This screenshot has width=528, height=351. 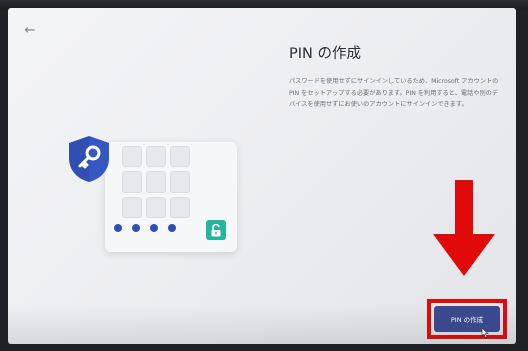 What do you see at coordinates (467, 319) in the screenshot?
I see `create-pin-button: PIN の作成` at bounding box center [467, 319].